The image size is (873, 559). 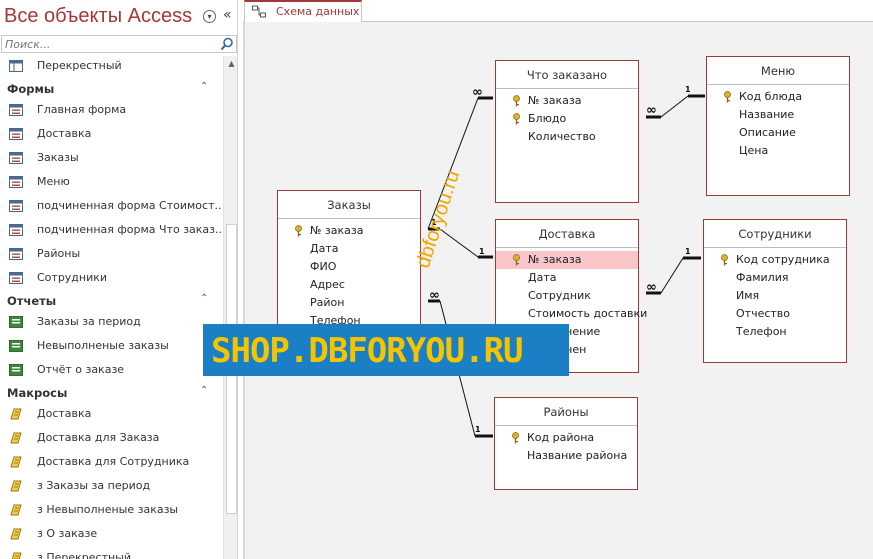 I want to click on nav-item: Меню, so click(x=111, y=182).